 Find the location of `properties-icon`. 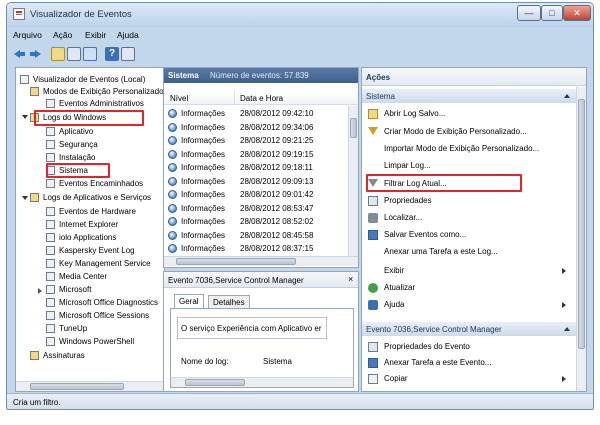

properties-icon is located at coordinates (373, 201).